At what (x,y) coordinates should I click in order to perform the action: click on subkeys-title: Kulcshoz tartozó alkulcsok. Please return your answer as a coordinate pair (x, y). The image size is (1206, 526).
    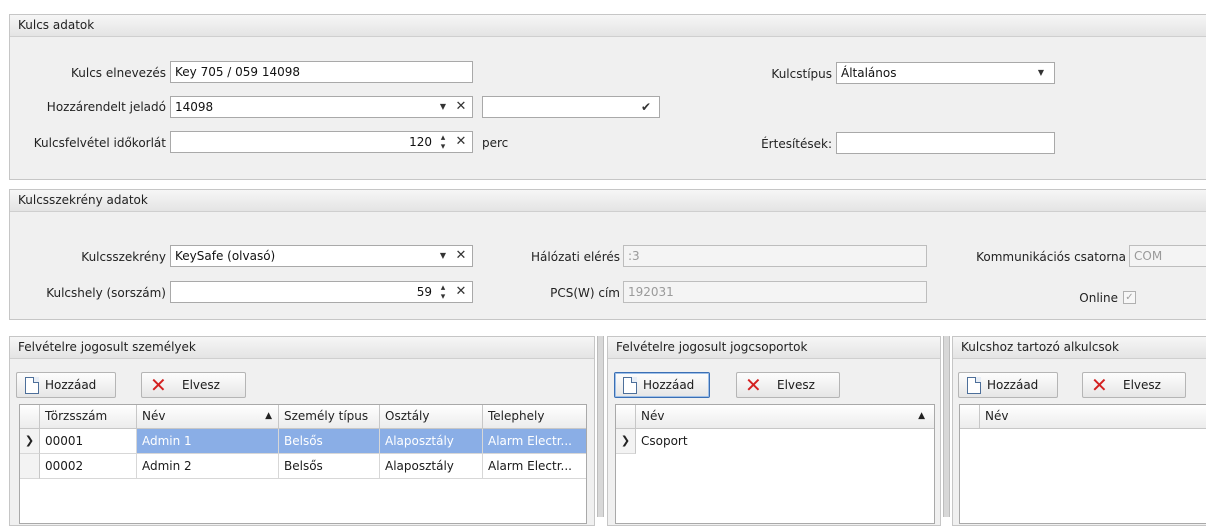
    Looking at the image, I should click on (1079, 348).